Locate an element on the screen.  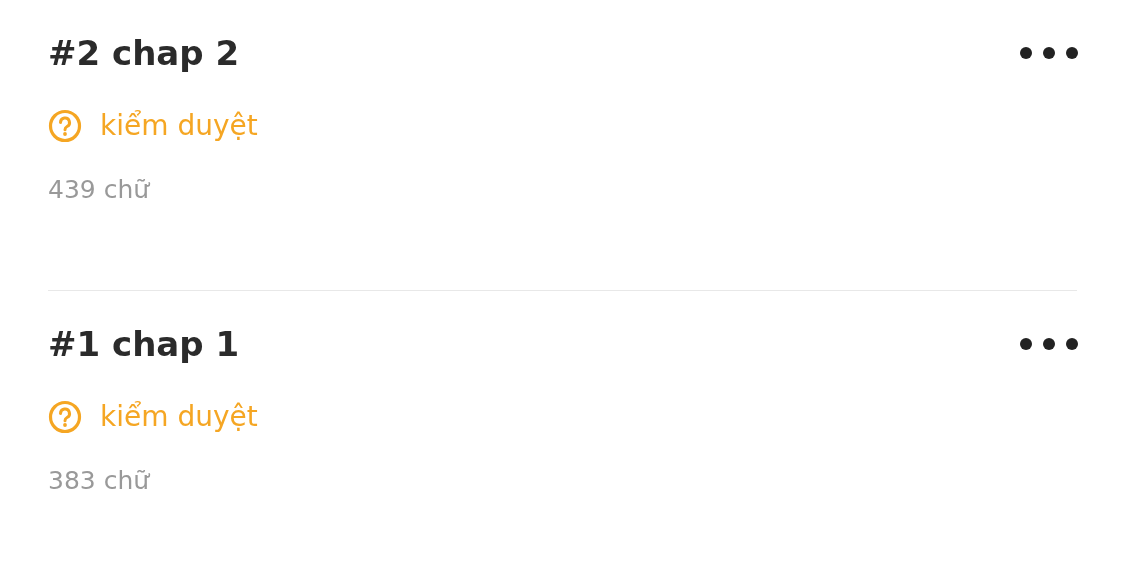
word-count: 439 chữ is located at coordinates (99, 190).